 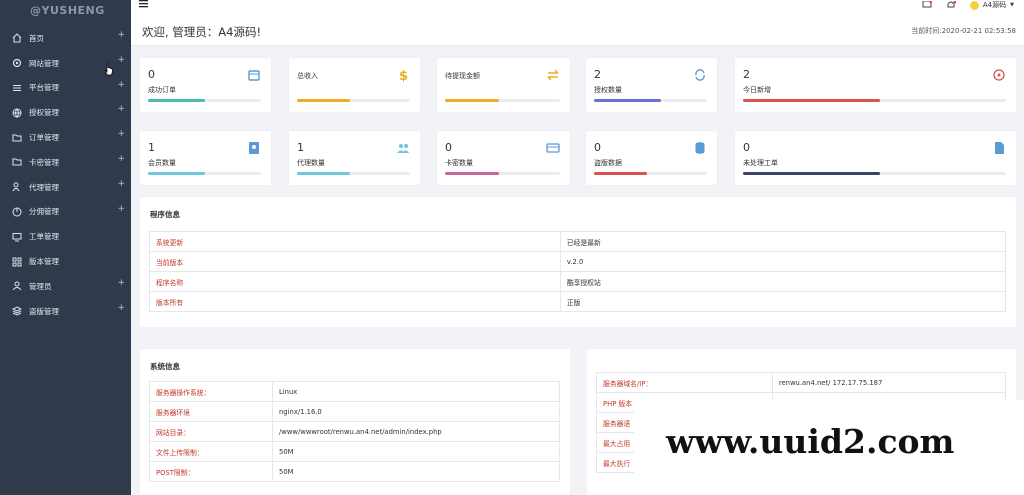 What do you see at coordinates (44, 113) in the screenshot?
I see `sidebar-item-label: 授权管理` at bounding box center [44, 113].